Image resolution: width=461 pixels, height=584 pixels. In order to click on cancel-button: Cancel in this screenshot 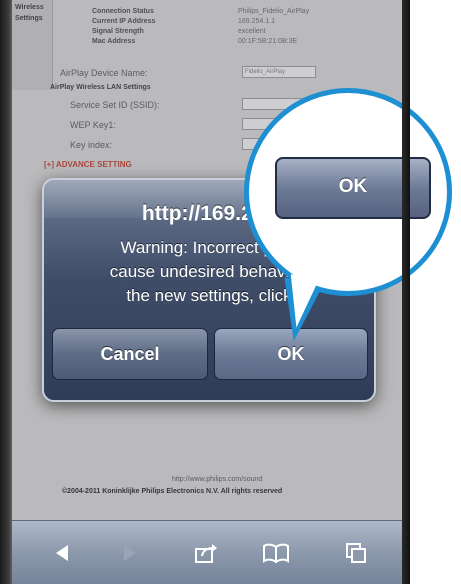, I will do `click(130, 354)`.